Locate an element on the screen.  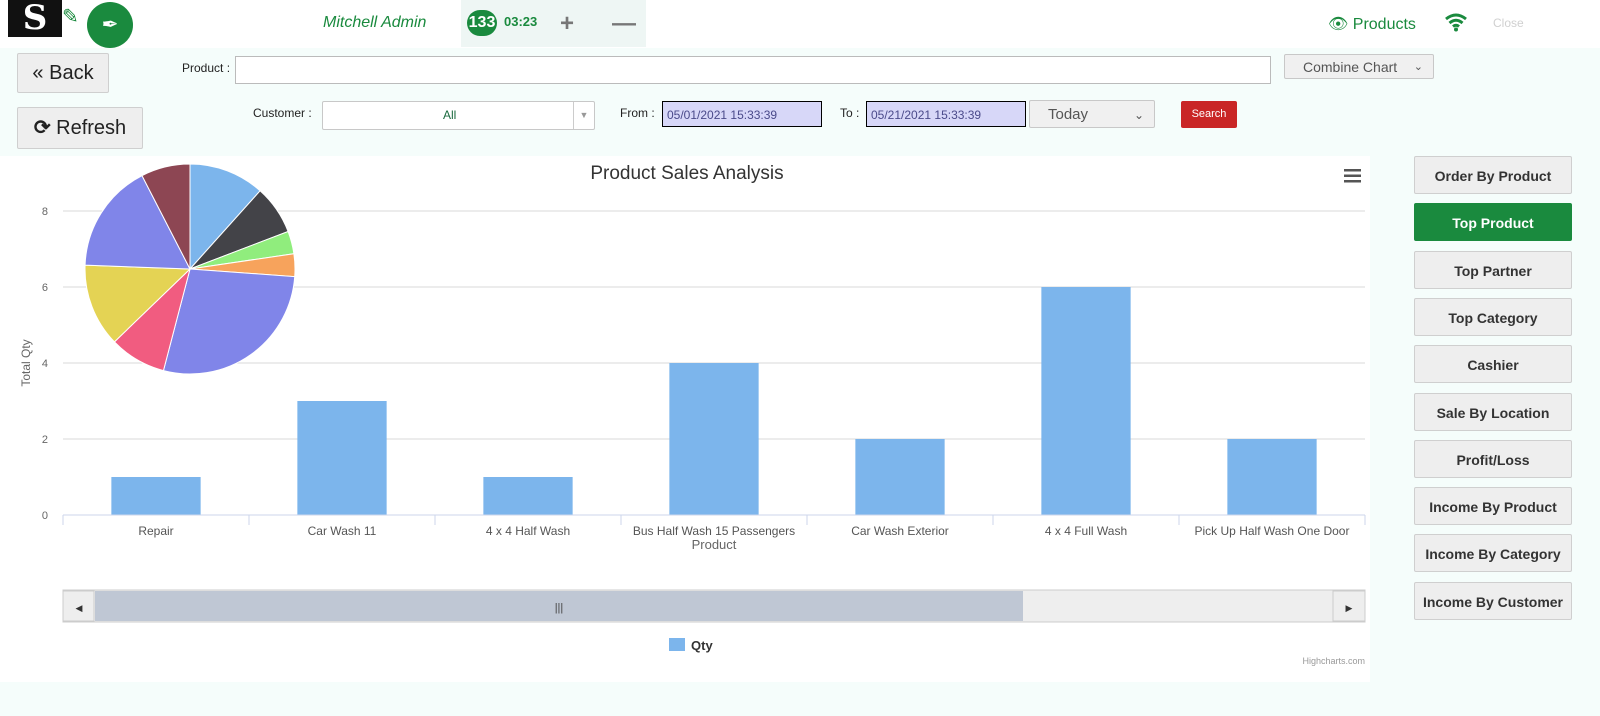
eye-icon: 👁︎ is located at coordinates (1338, 24).